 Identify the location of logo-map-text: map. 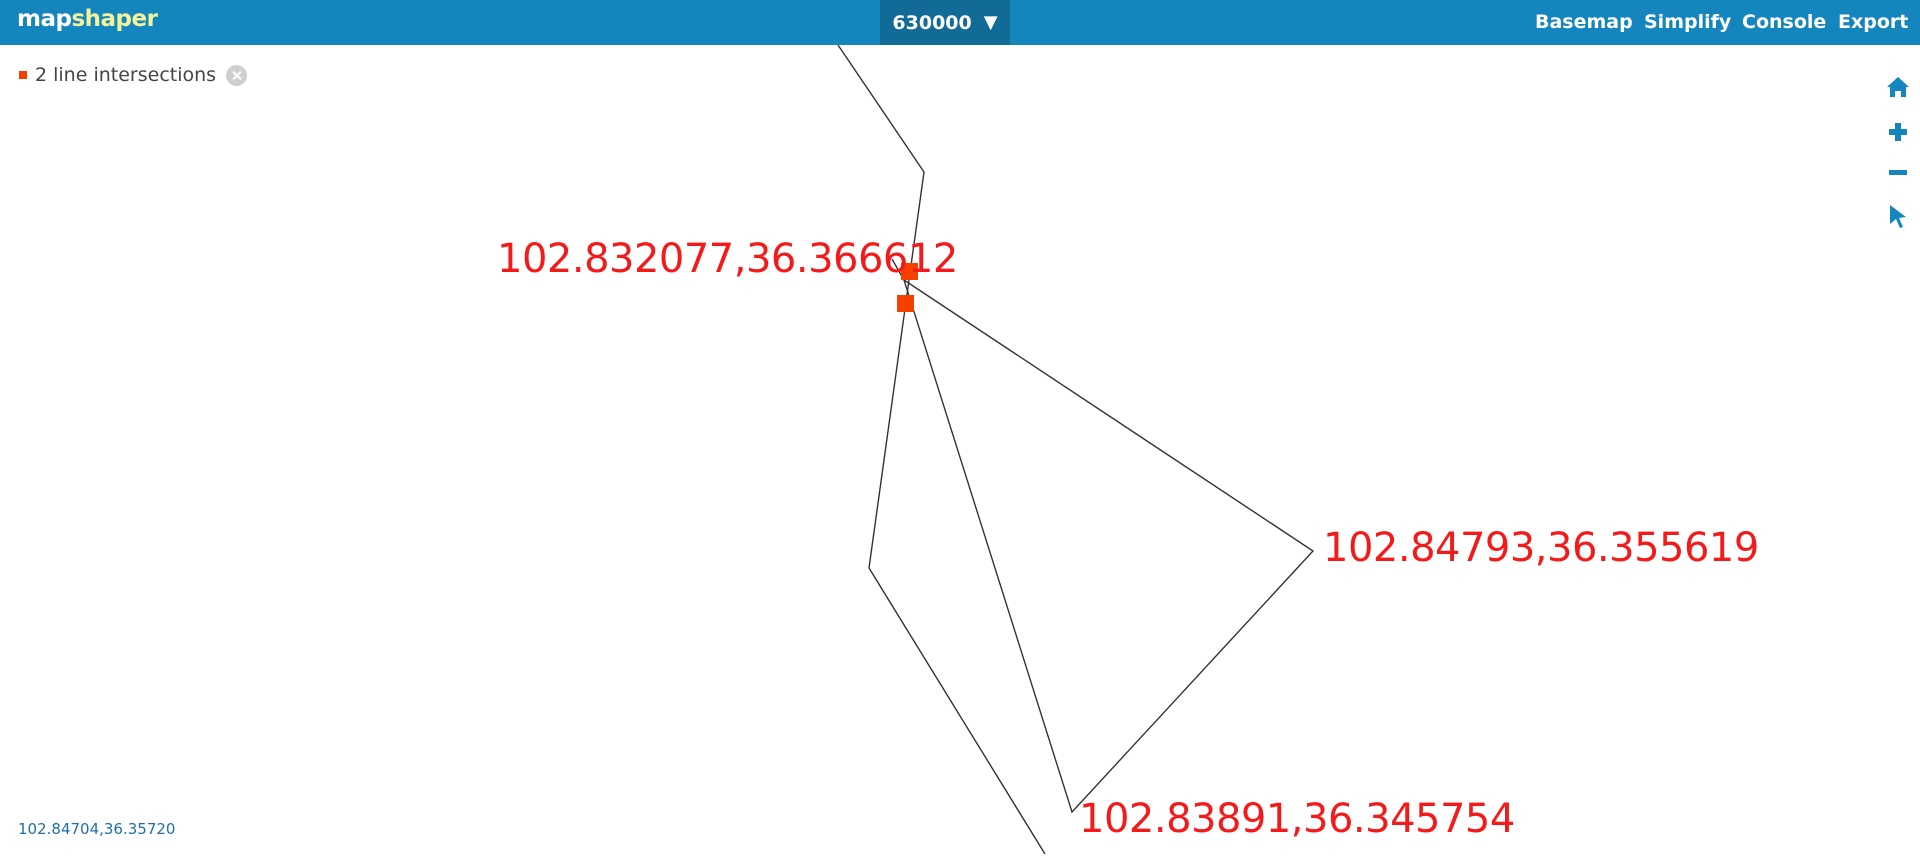
(44, 19).